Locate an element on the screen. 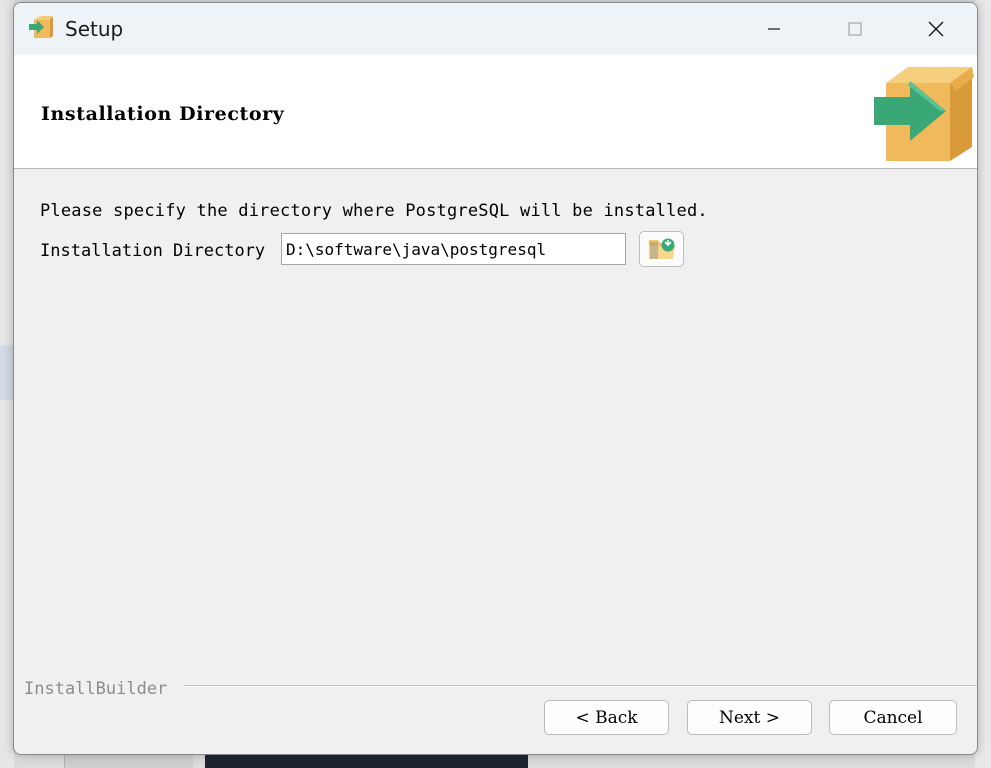 The image size is (991, 768). maximize-icon is located at coordinates (855, 29).